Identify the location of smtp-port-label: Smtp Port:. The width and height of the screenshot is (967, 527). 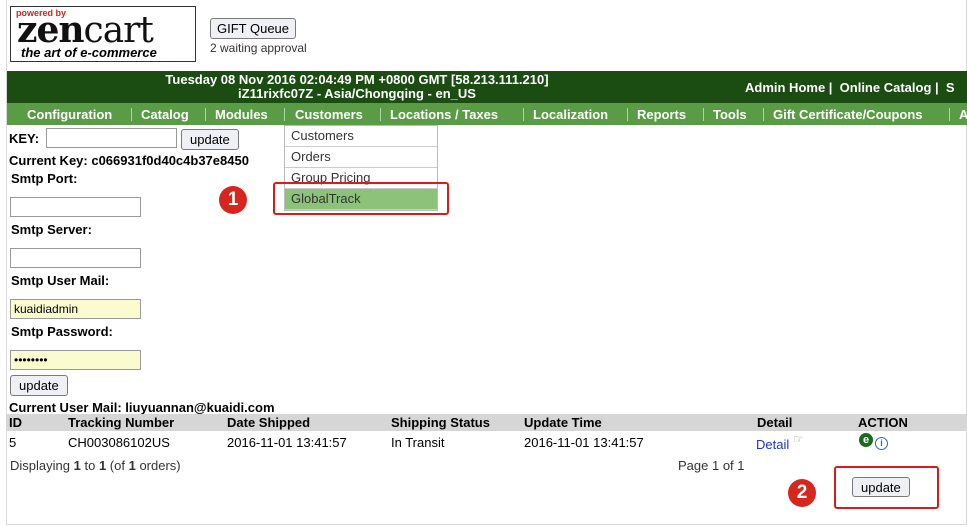
(44, 178).